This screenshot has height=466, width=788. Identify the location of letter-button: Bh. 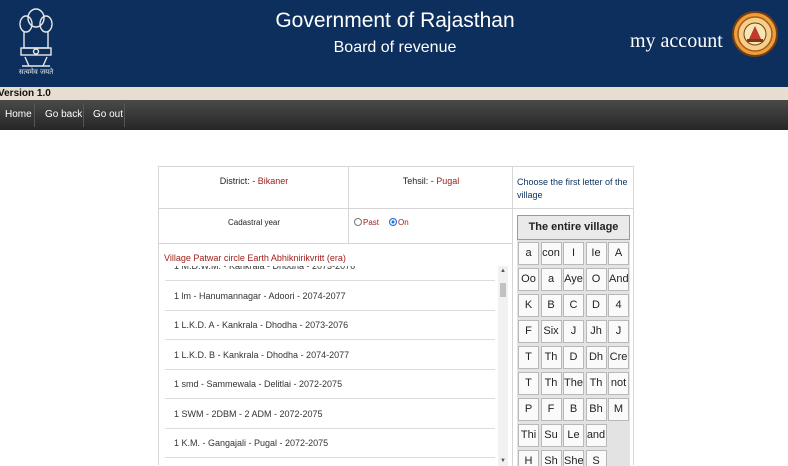
(596, 409).